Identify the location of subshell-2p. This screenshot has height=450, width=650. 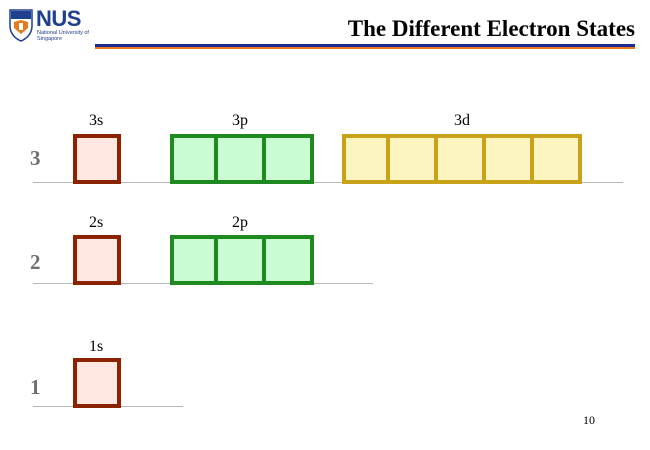
(242, 260).